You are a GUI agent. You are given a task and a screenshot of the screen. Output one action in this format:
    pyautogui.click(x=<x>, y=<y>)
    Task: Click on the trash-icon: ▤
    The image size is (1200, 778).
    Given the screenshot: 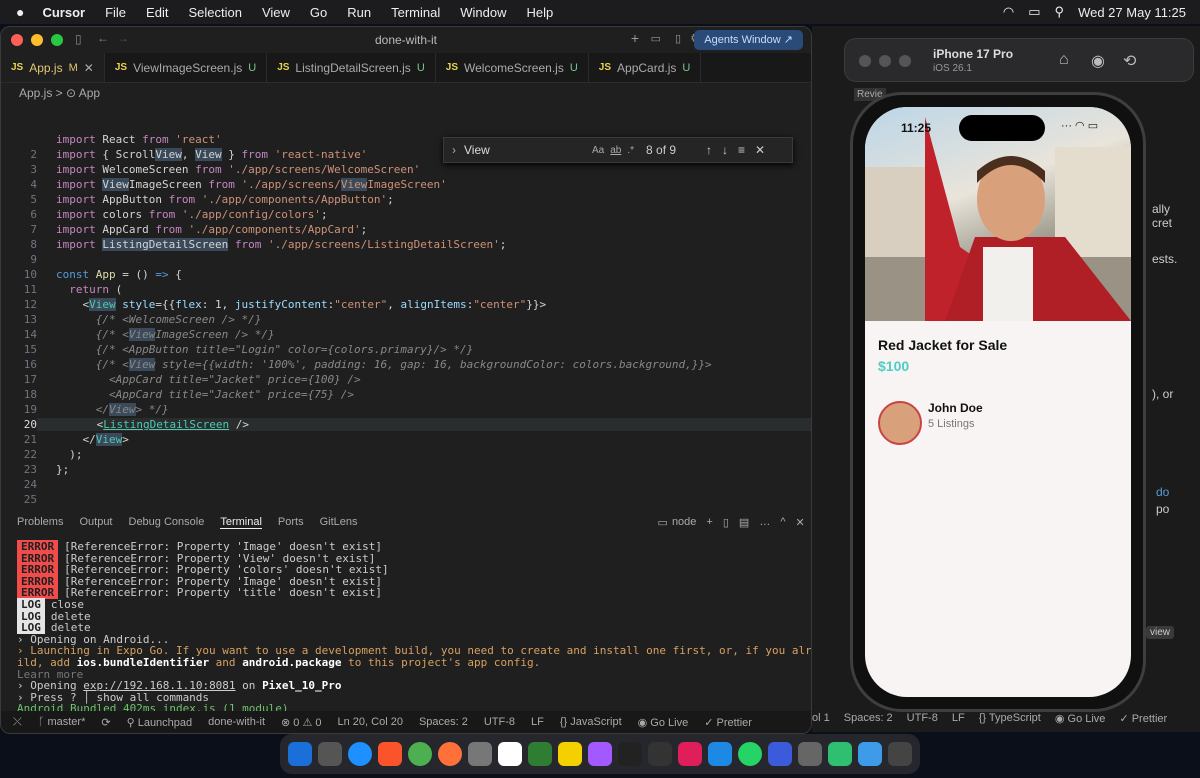 What is the action you would take?
    pyautogui.click(x=744, y=522)
    